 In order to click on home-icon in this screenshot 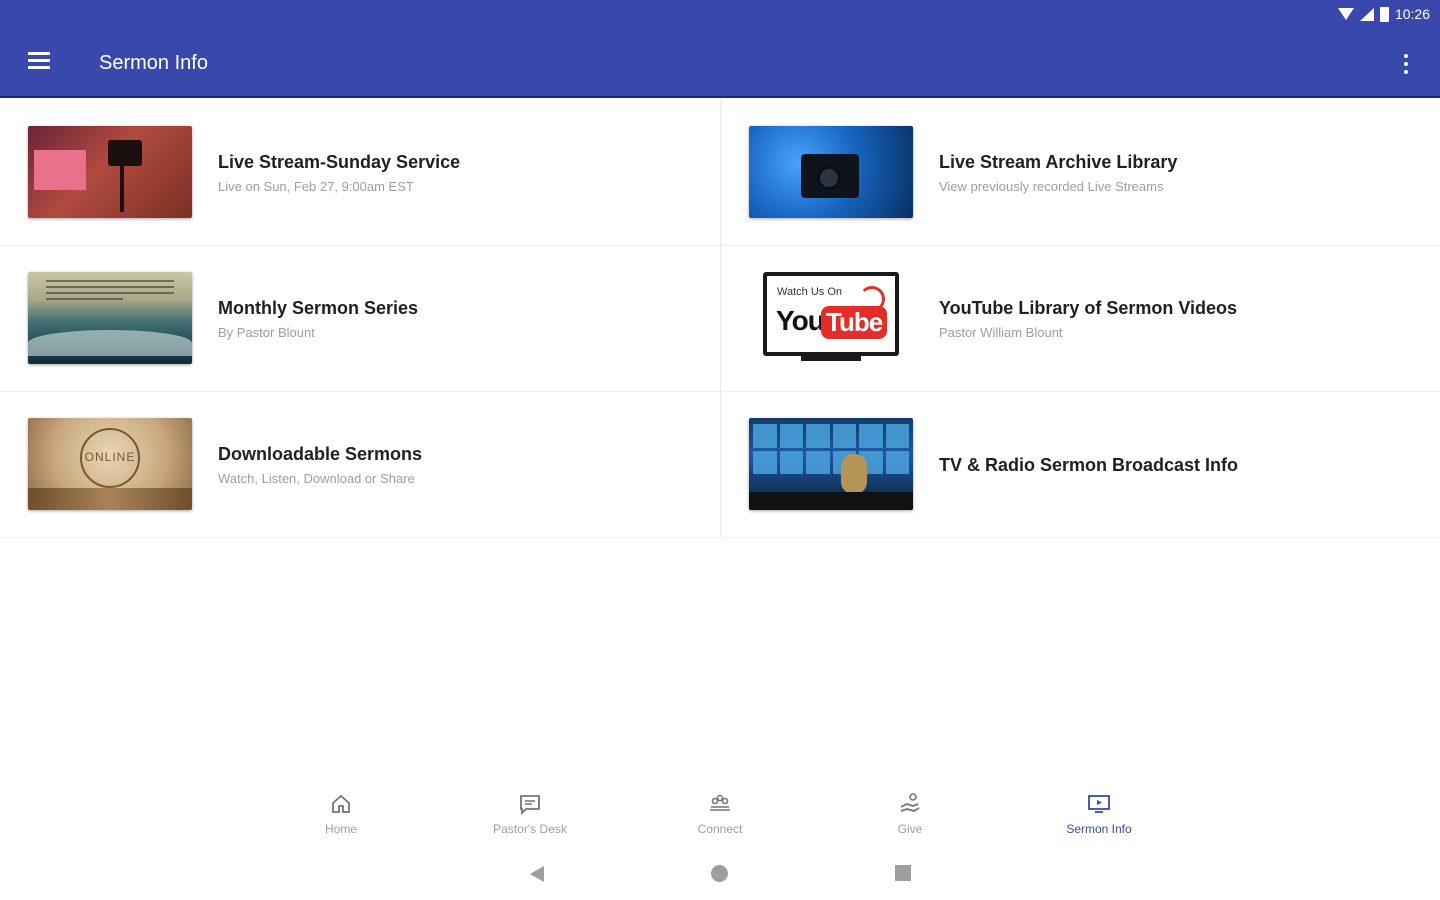, I will do `click(341, 803)`.